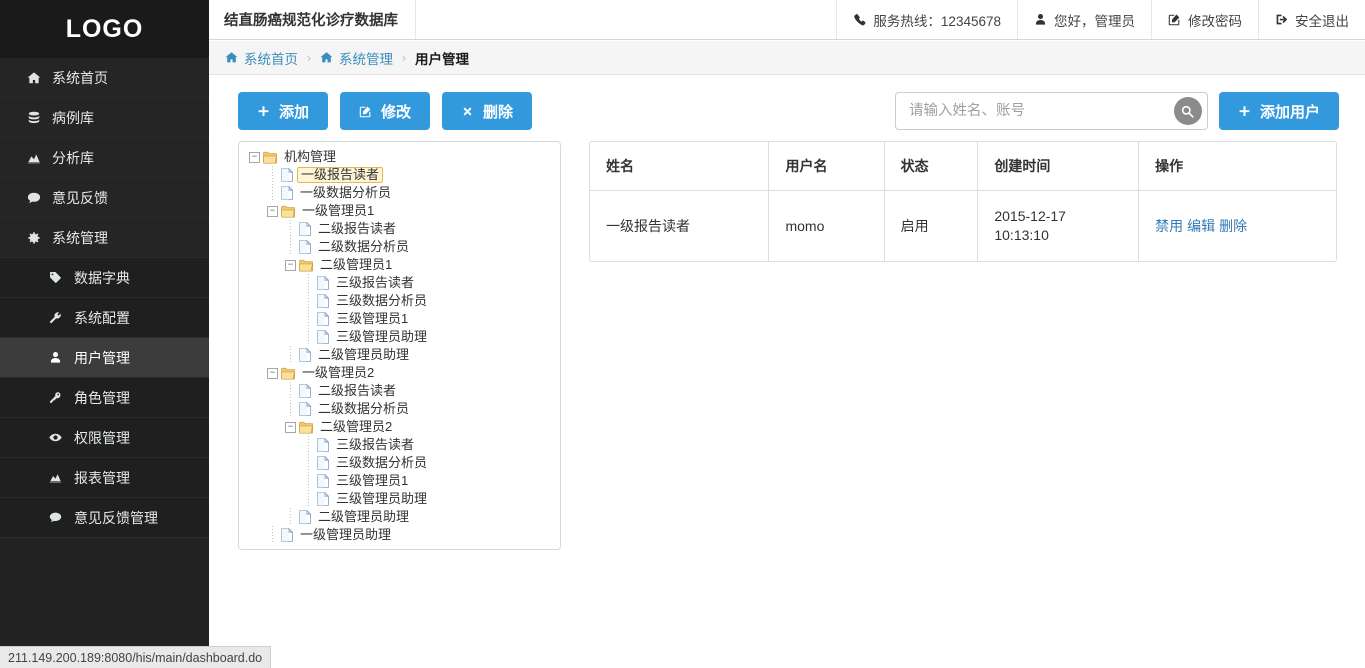  What do you see at coordinates (399, 175) in the screenshot?
I see `tree-node: 一级报告读者` at bounding box center [399, 175].